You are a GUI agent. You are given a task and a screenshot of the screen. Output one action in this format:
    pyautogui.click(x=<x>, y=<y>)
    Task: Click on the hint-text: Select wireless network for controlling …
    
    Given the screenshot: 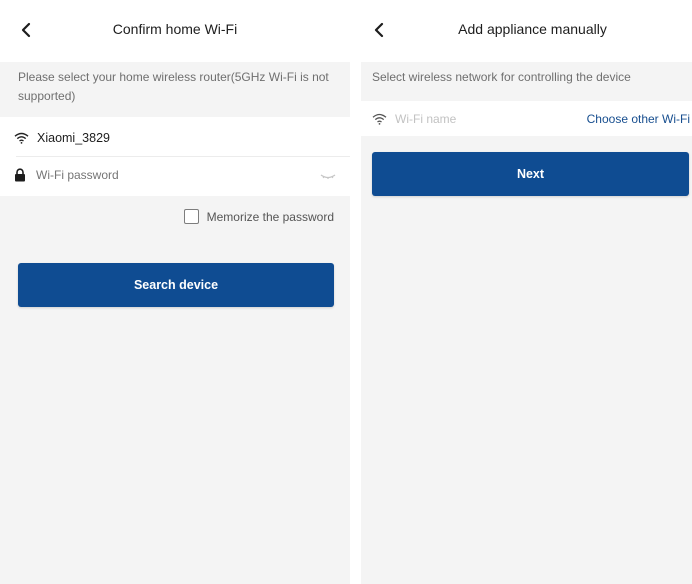 What is the action you would take?
    pyautogui.click(x=501, y=77)
    